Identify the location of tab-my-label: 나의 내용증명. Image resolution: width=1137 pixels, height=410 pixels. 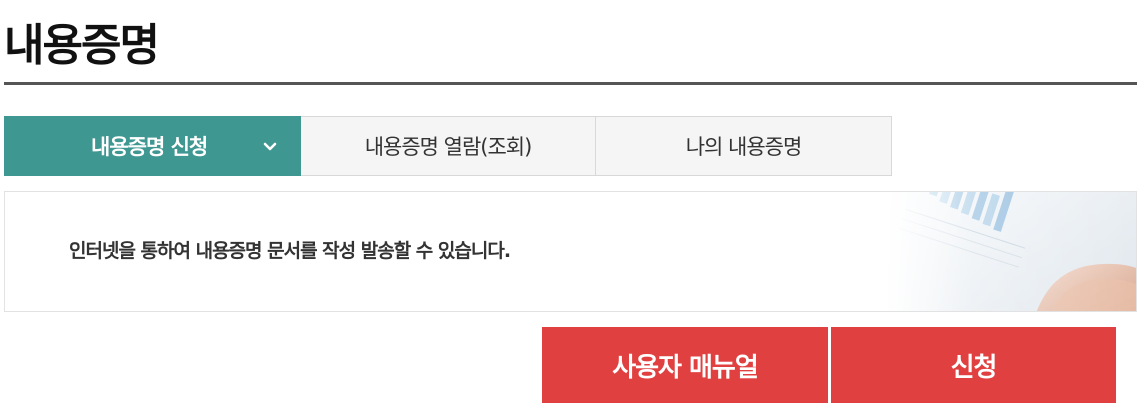
(744, 147).